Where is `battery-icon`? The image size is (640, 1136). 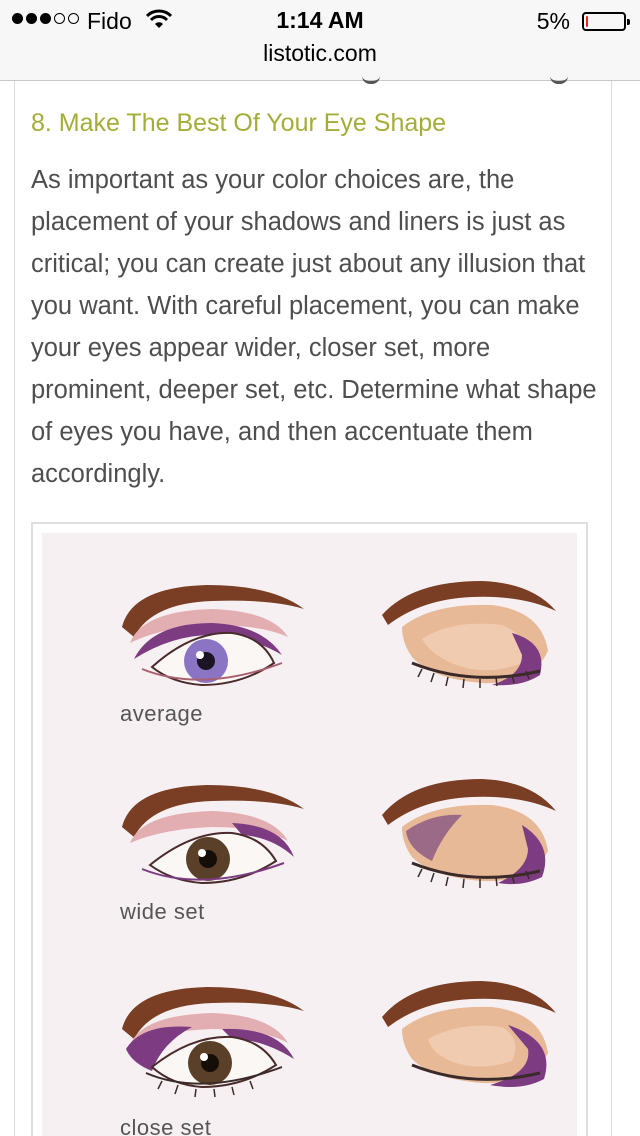
battery-icon is located at coordinates (606, 21).